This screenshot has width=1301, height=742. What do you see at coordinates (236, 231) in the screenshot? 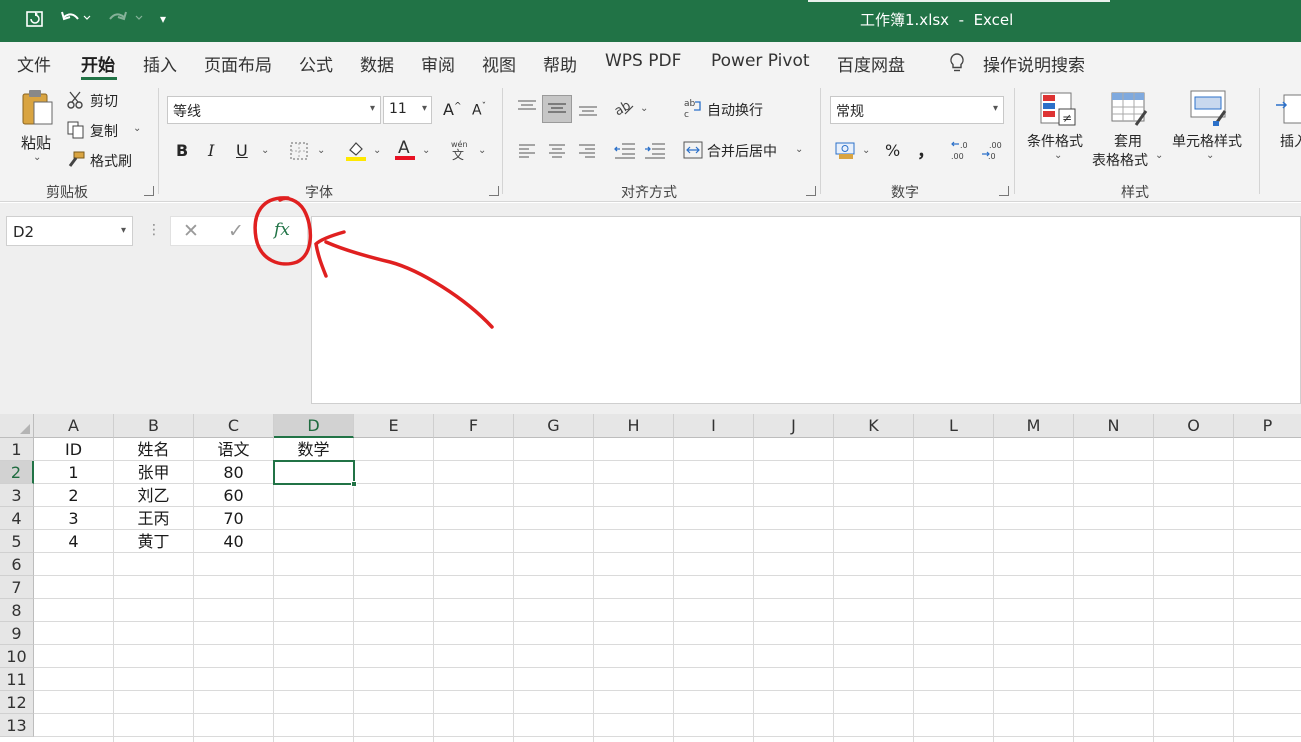
I see `confirm-entry-icon: ✓` at bounding box center [236, 231].